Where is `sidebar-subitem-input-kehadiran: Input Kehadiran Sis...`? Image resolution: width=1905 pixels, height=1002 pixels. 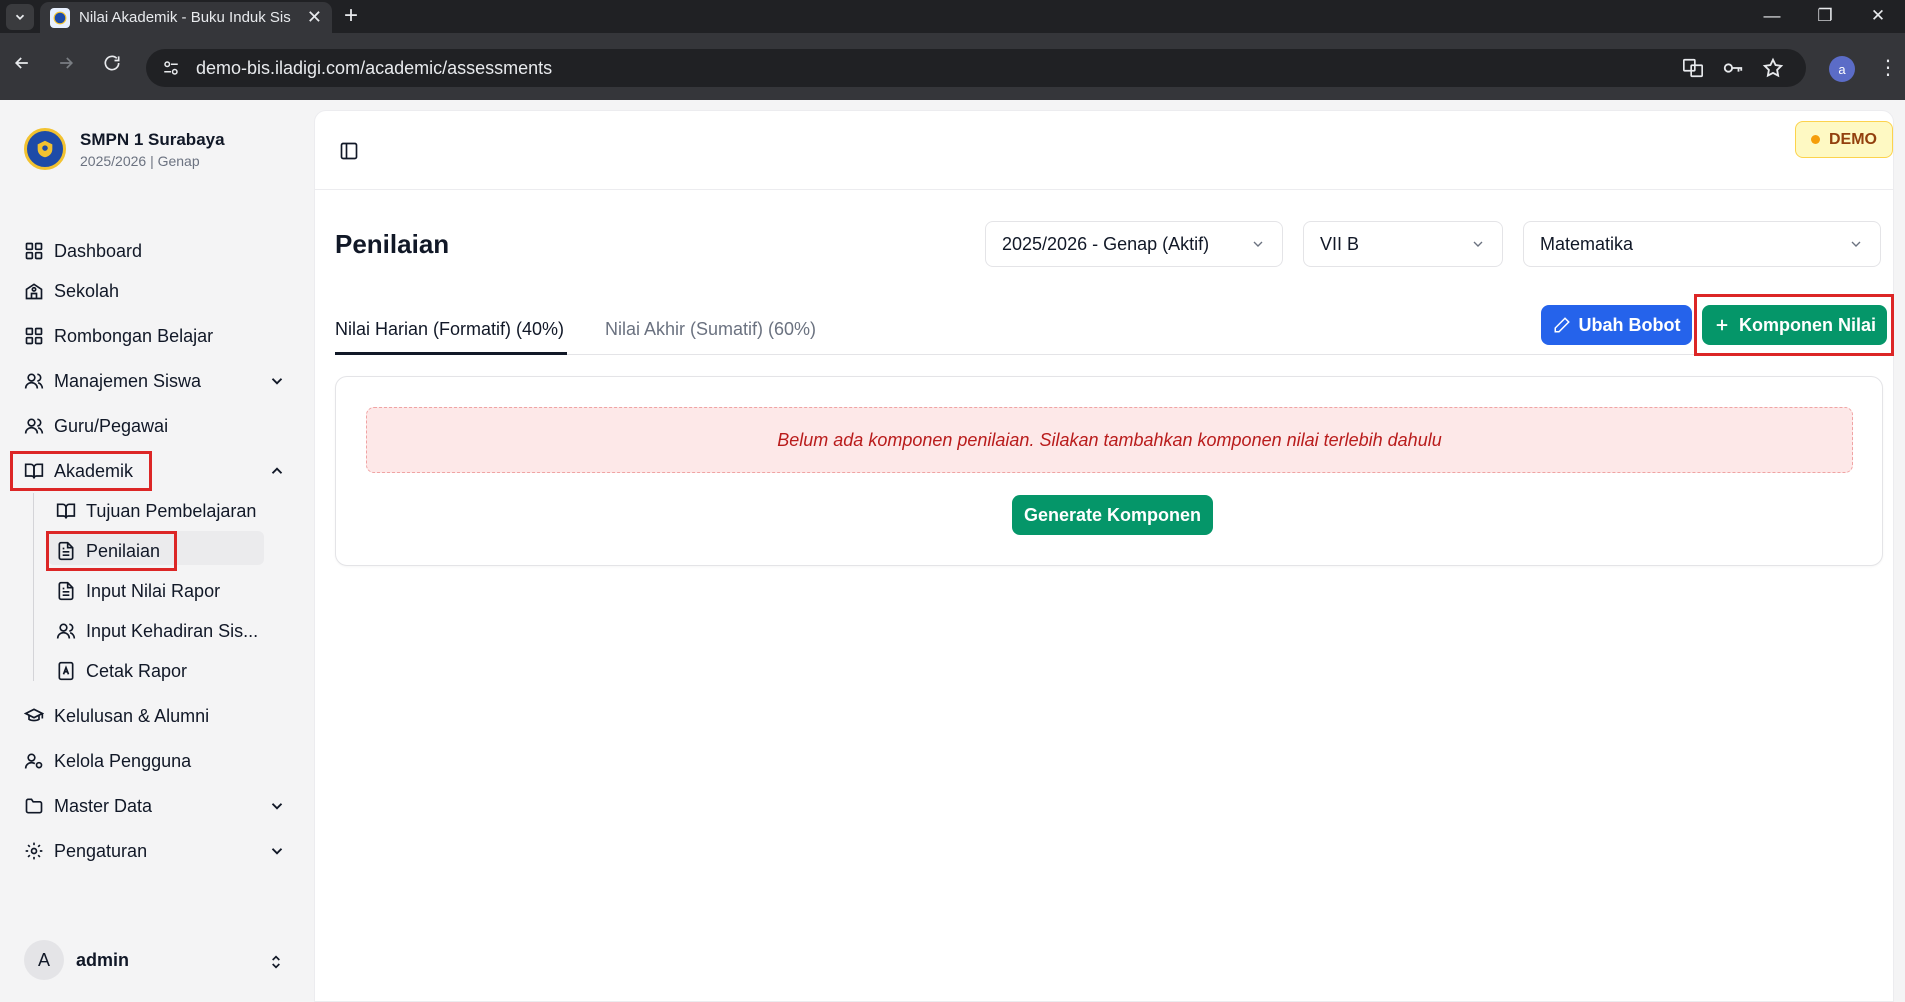 sidebar-subitem-input-kehadiran: Input Kehadiran Sis... is located at coordinates (157, 631).